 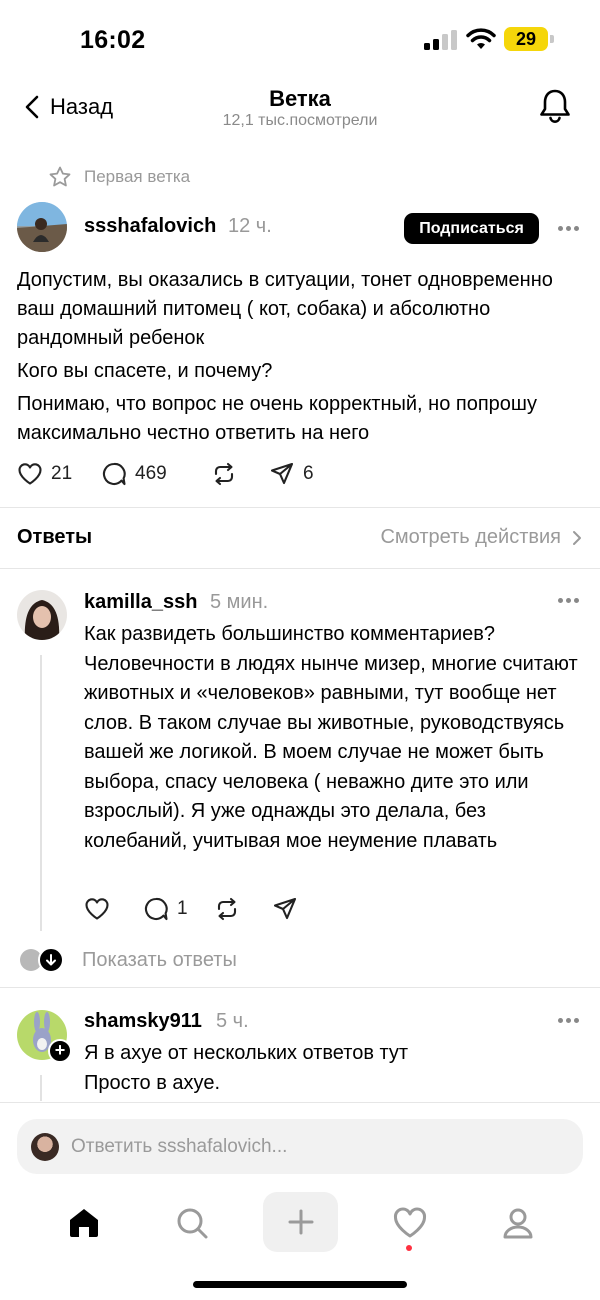 I want to click on show-replies-button: Показать ответы, so click(x=128, y=960).